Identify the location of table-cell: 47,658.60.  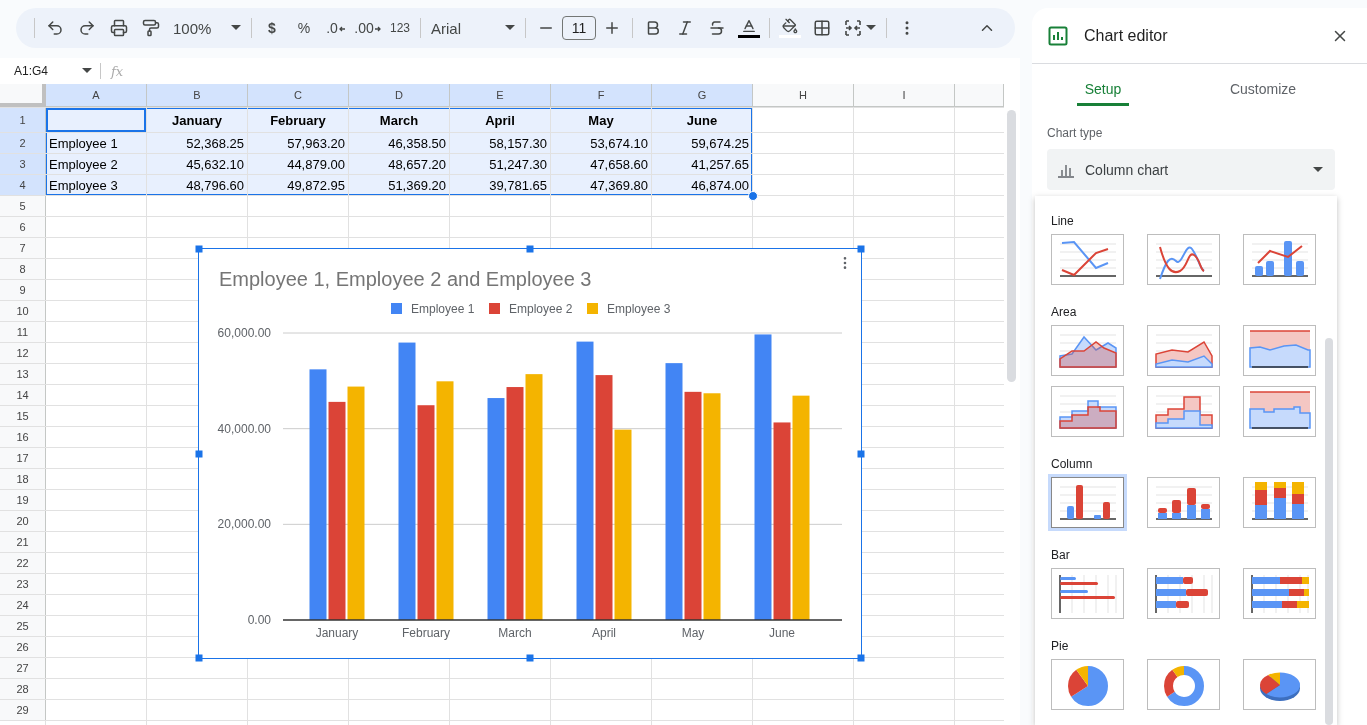
(601, 164).